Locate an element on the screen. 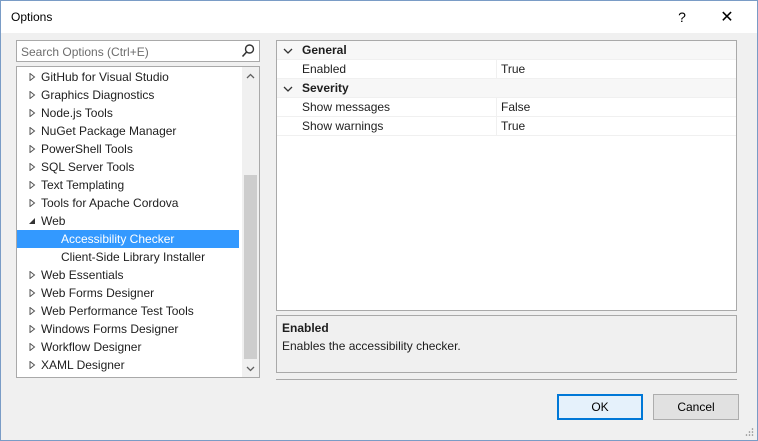 Image resolution: width=758 pixels, height=441 pixels. tree-item-label: SQL Server Tools is located at coordinates (88, 167).